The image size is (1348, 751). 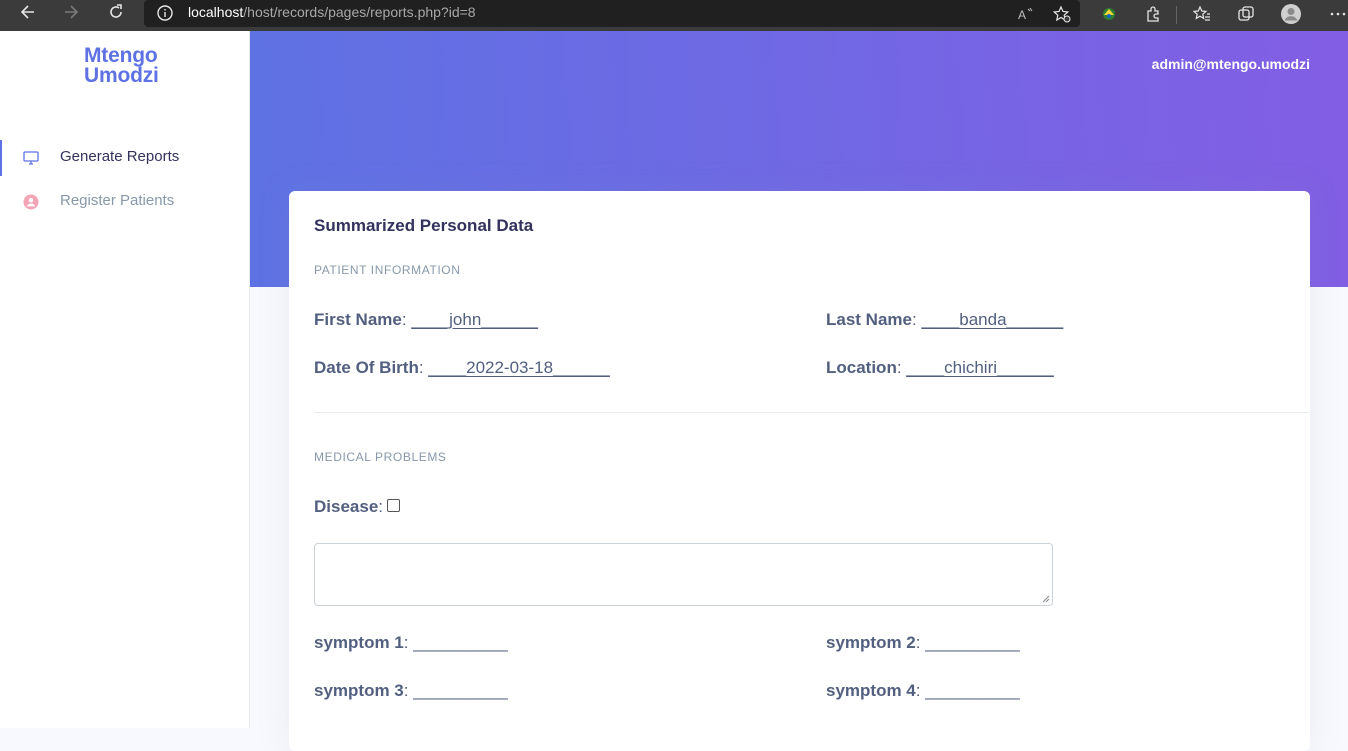 I want to click on sidebar-item-generate-reports: Generate Reports, so click(x=124, y=158).